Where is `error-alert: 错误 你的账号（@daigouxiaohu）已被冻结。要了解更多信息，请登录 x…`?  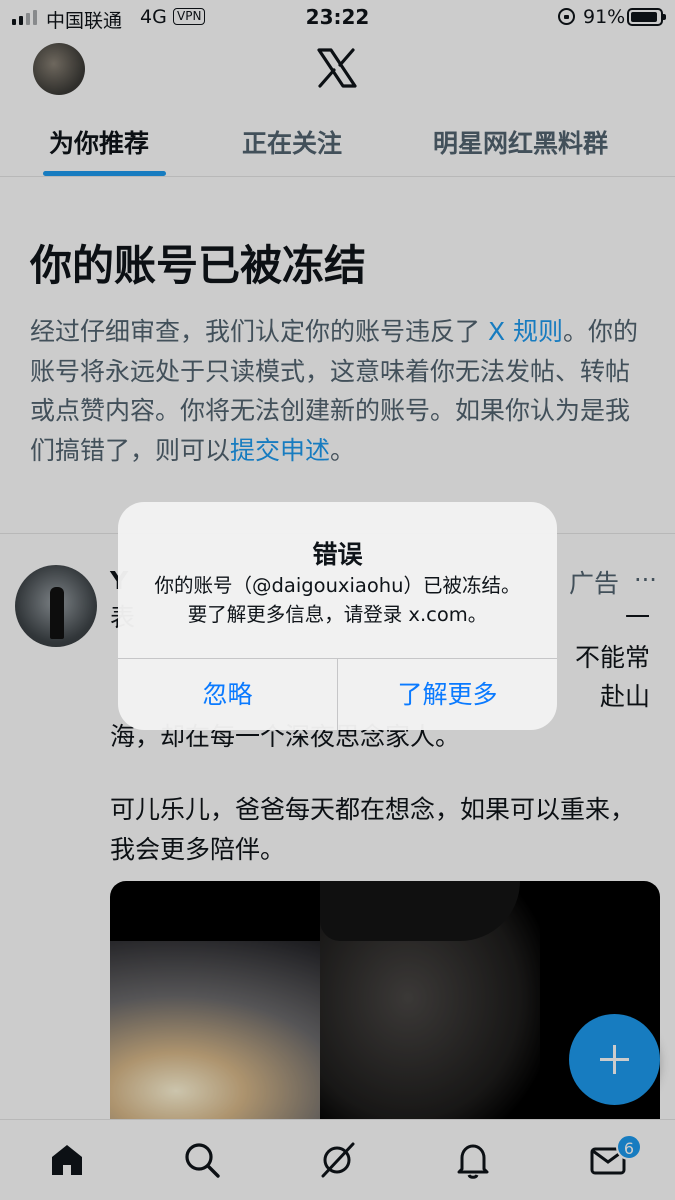
error-alert: 错误 你的账号（@daigouxiaohu）已被冻结。要了解更多信息，请登录 x… is located at coordinates (337, 616).